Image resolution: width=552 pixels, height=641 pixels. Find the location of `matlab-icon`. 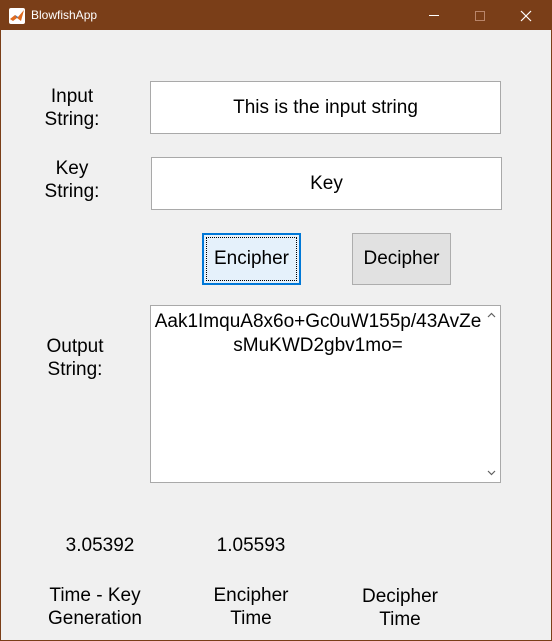

matlab-icon is located at coordinates (17, 16).